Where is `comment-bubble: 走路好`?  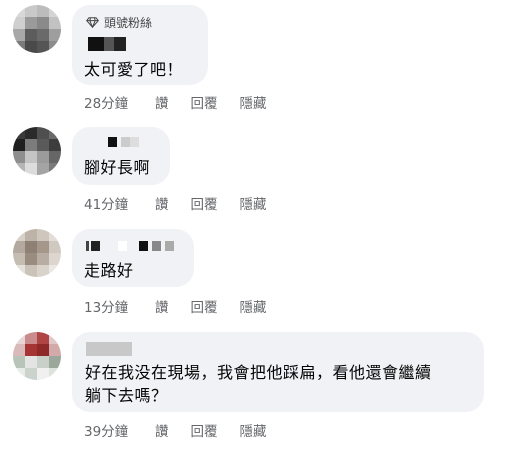 comment-bubble: 走路好 is located at coordinates (133, 258).